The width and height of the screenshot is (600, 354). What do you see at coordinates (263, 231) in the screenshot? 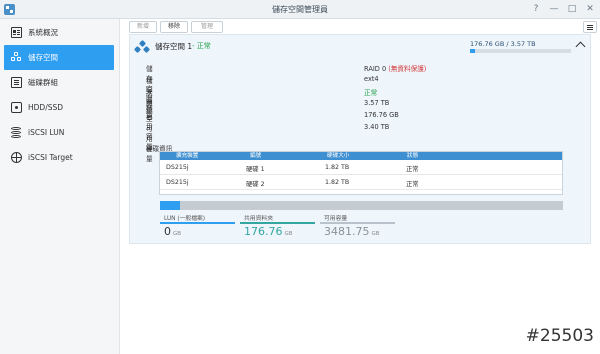
I see `legend-value: 176.76` at bounding box center [263, 231].